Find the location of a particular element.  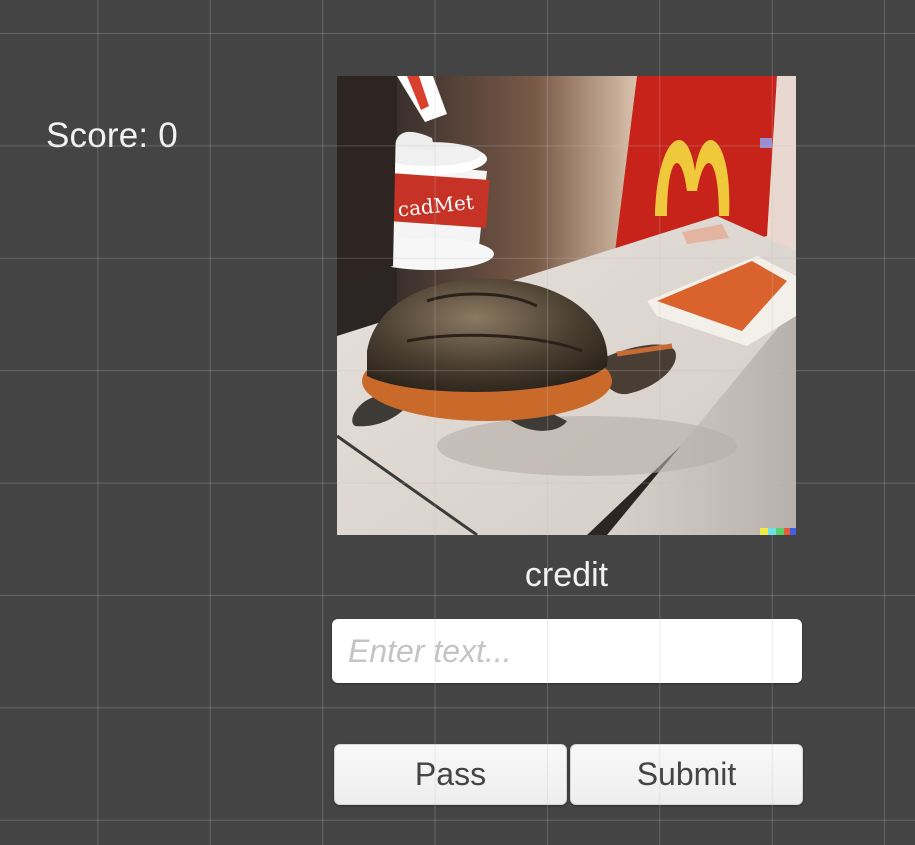

submit-button: Submit is located at coordinates (686, 774).